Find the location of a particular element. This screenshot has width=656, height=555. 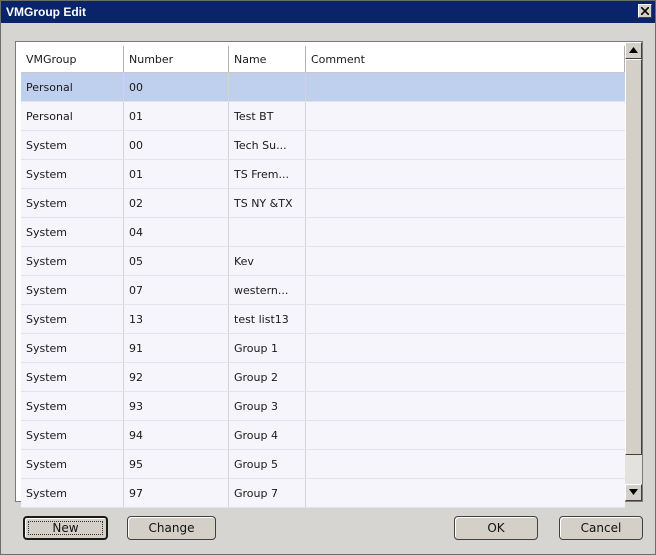

table-row: System 93 Group 3 is located at coordinates (323, 406).